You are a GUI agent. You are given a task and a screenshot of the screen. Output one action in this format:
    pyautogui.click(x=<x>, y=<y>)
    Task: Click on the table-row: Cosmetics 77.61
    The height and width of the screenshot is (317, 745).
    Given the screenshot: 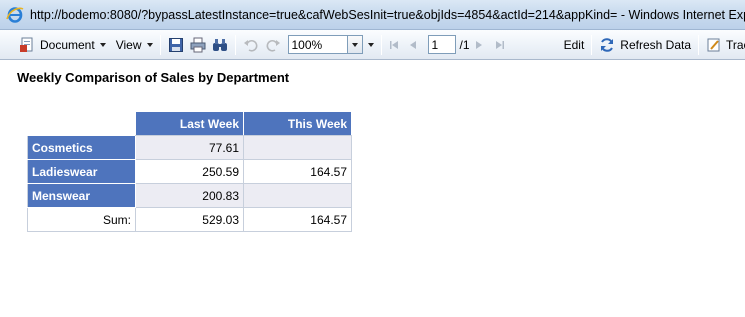 What is the action you would take?
    pyautogui.click(x=189, y=147)
    